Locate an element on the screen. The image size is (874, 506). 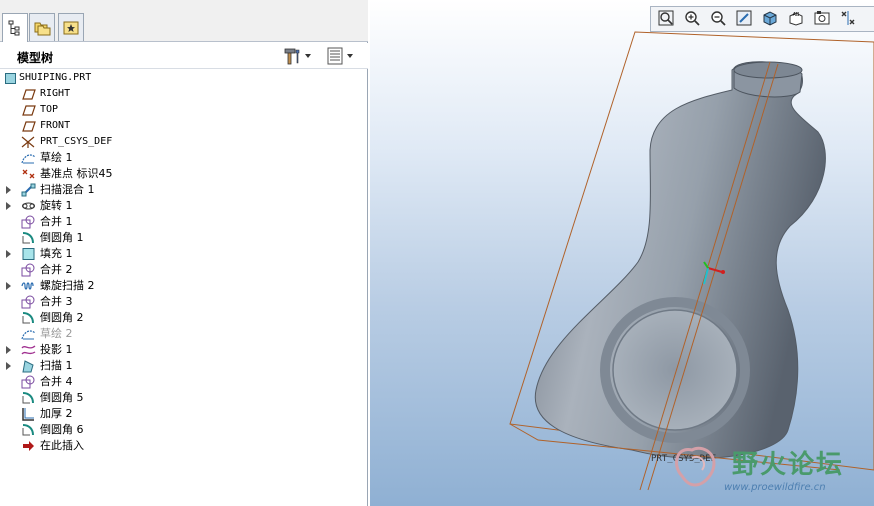
zoom-in-icon is located at coordinates (692, 19).